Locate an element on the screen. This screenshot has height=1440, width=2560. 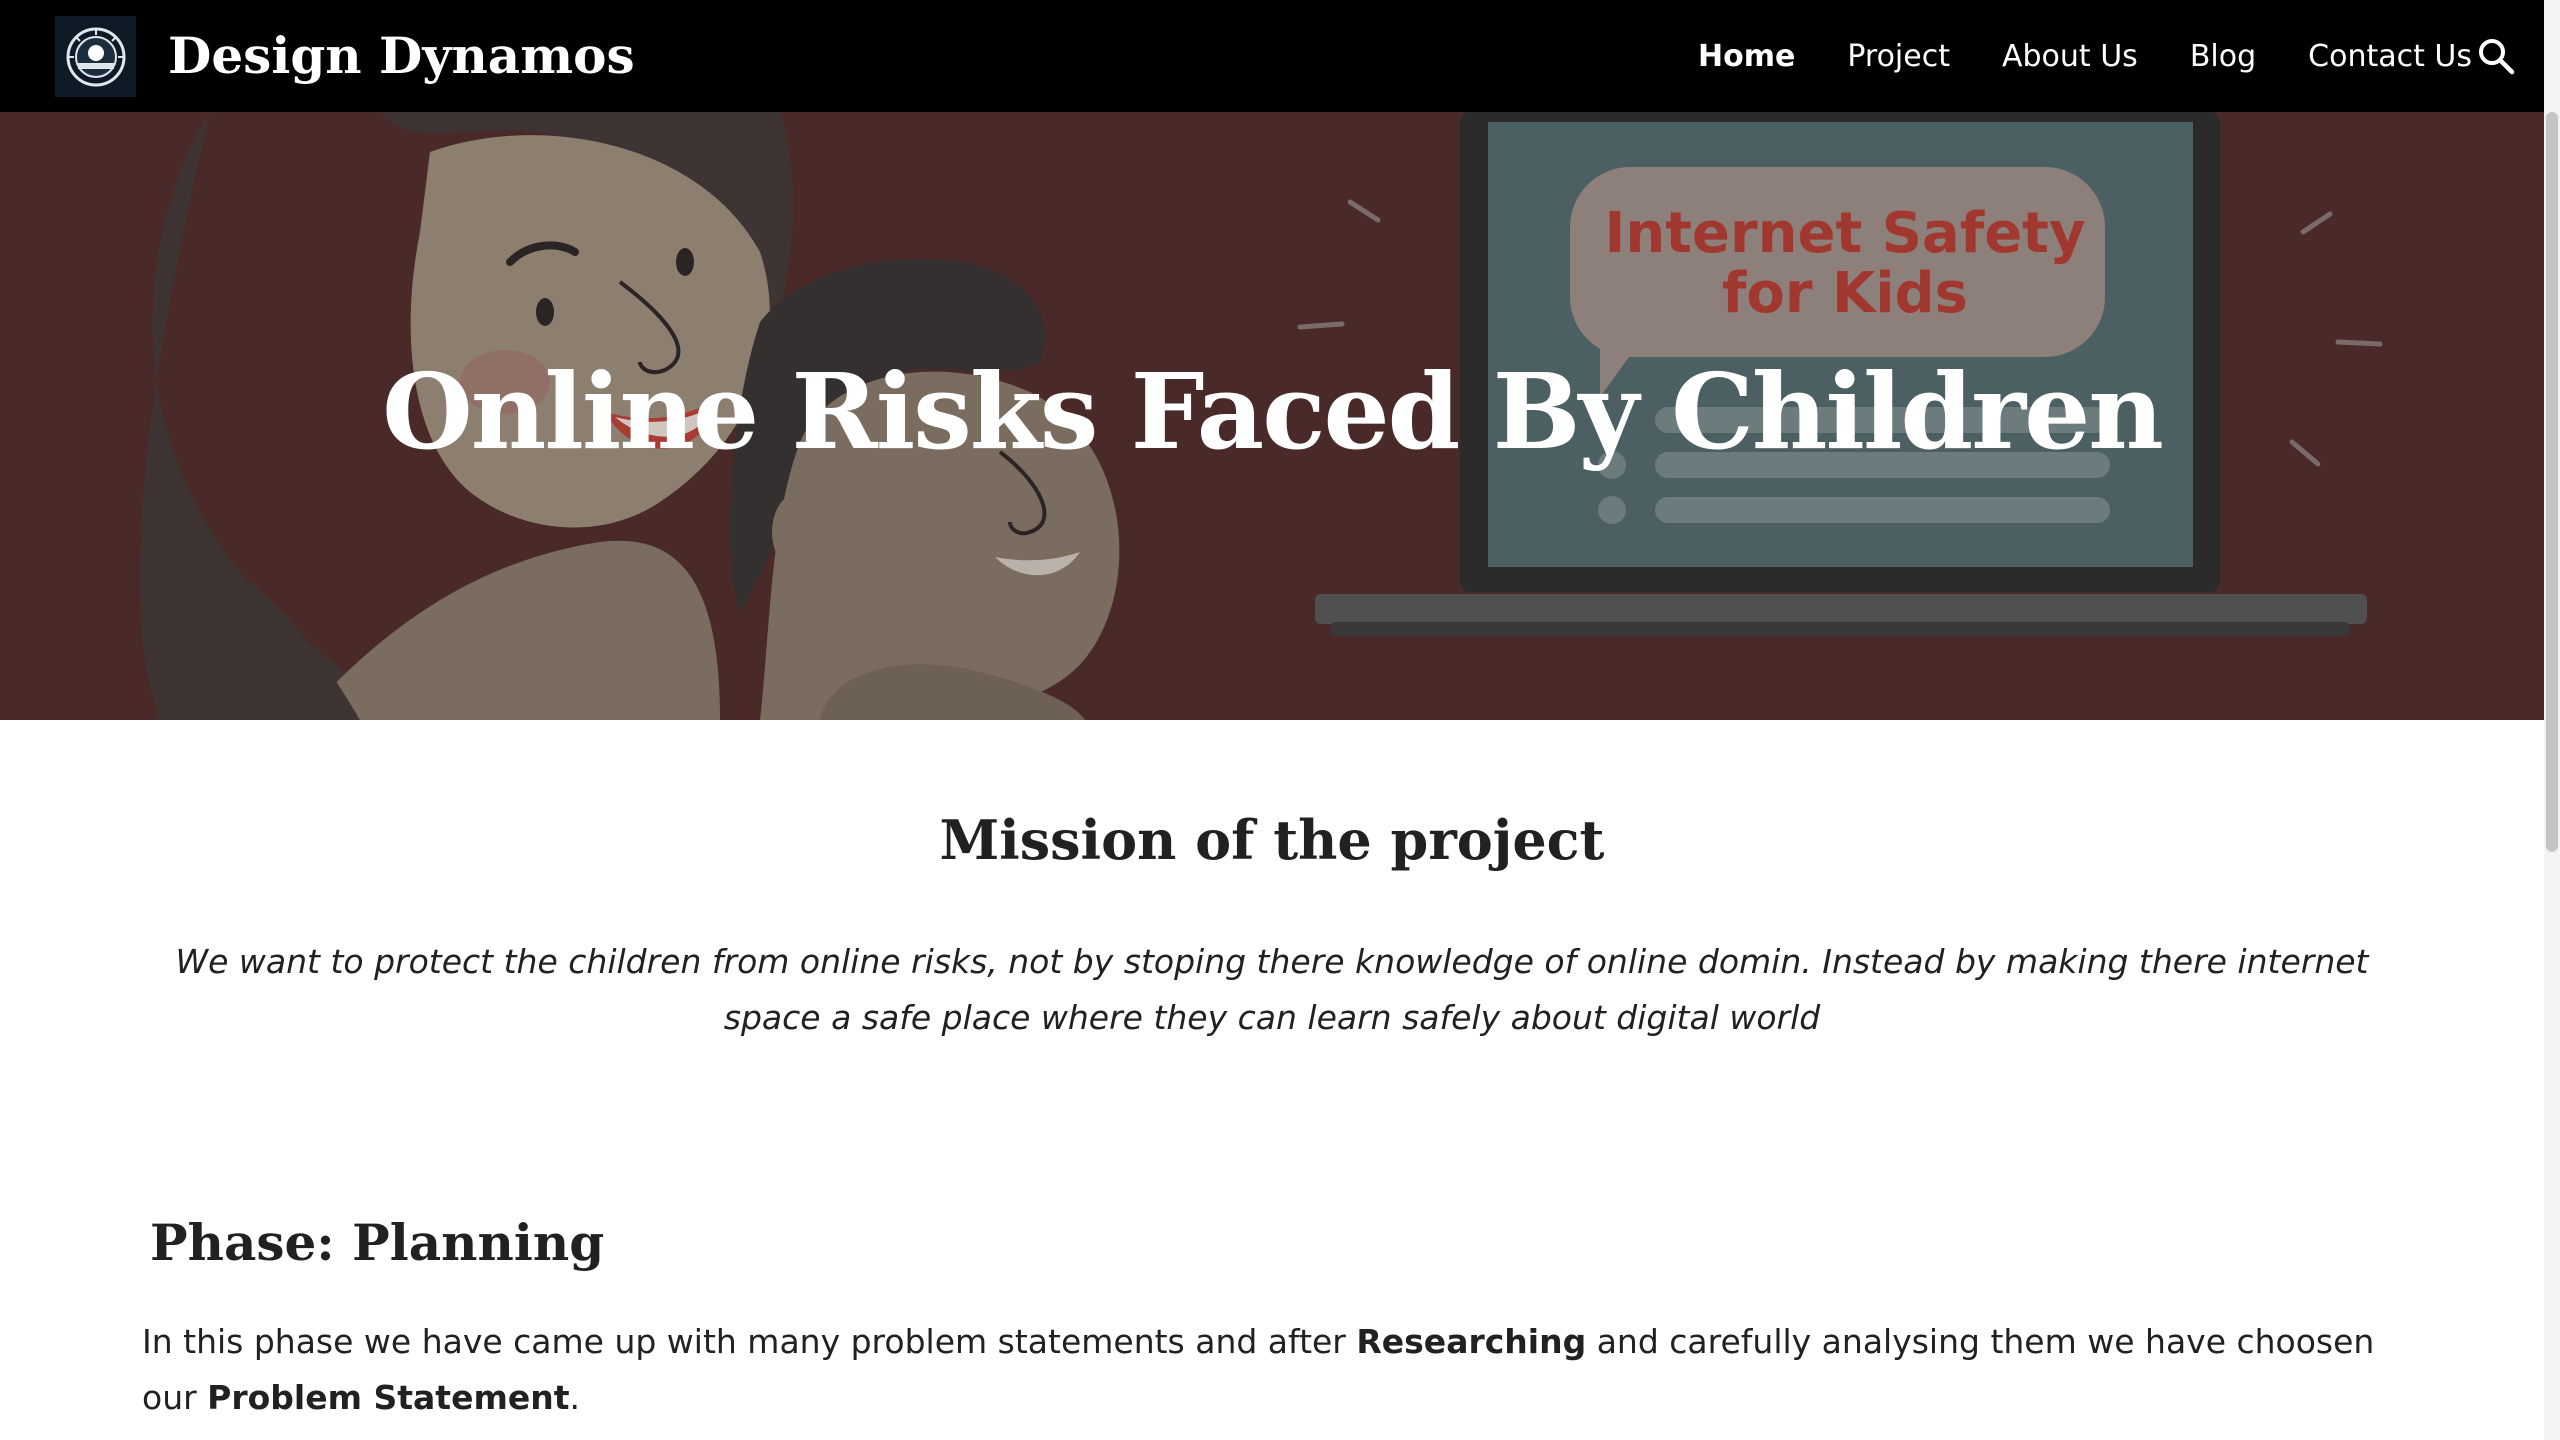
site-logo-icon is located at coordinates (95, 56).